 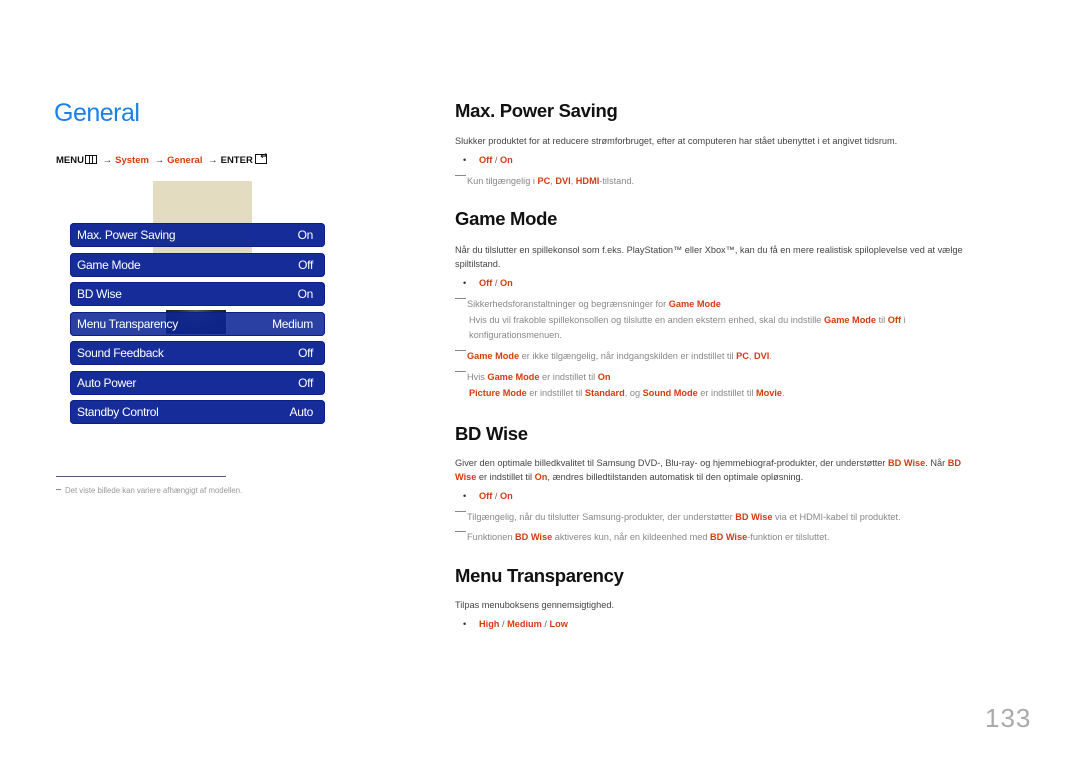 I want to click on note-text: til, so click(x=882, y=320).